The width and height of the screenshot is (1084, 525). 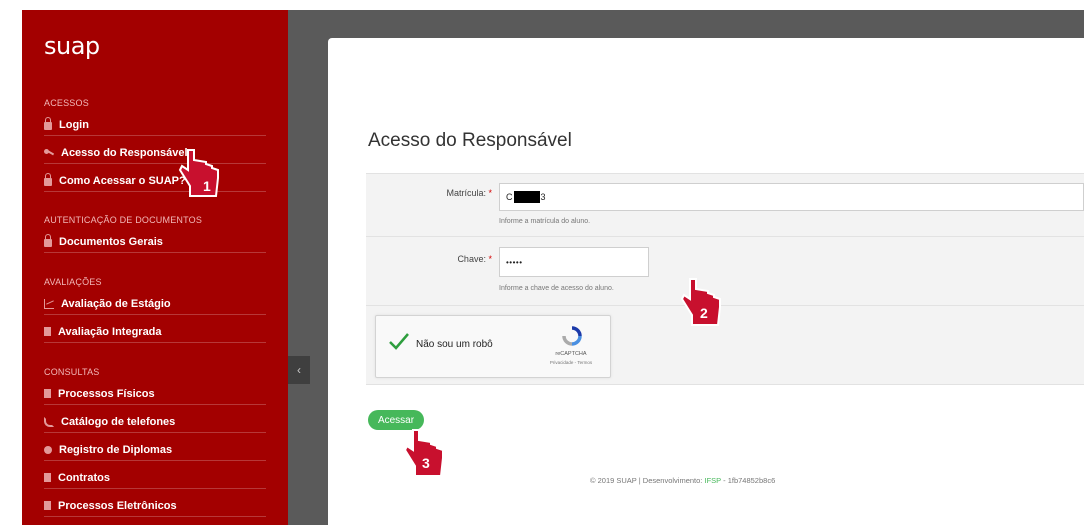 What do you see at coordinates (556, 288) in the screenshot?
I see `chave-help: Informe a chave de acesso do aluno.` at bounding box center [556, 288].